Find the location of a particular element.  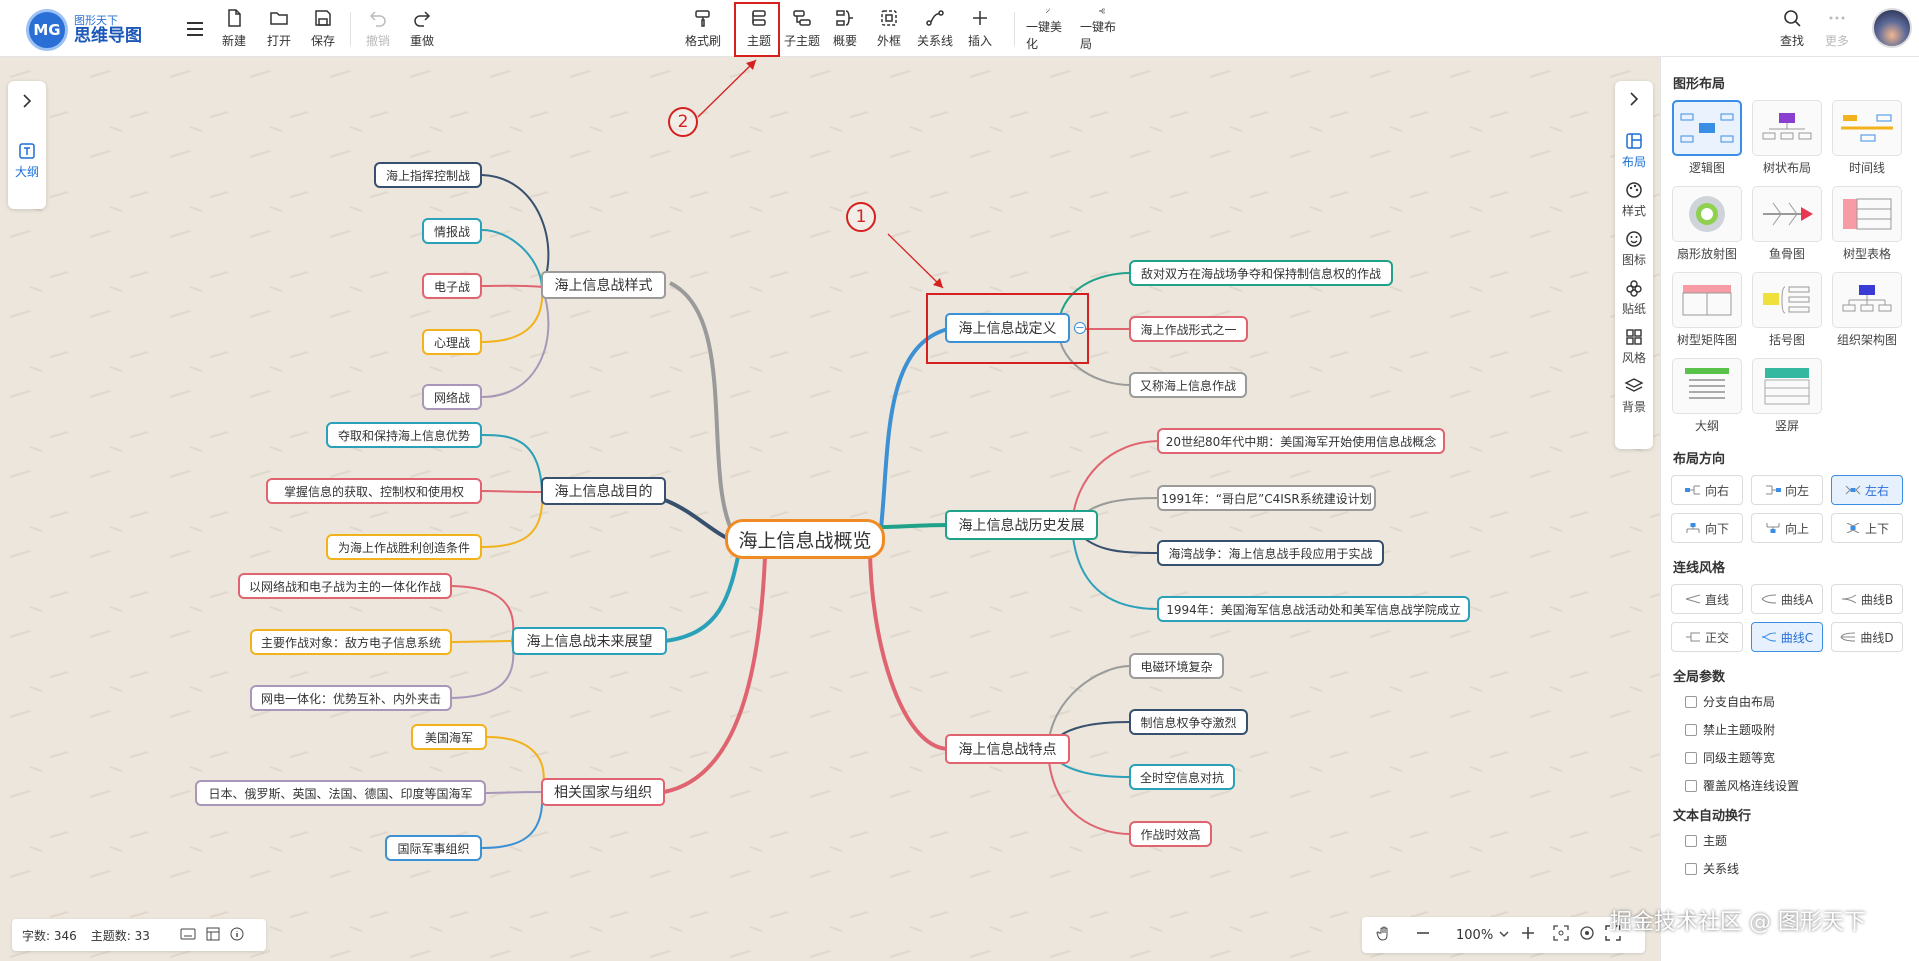

list-item: 海上指挥控制战 is located at coordinates (428, 175).